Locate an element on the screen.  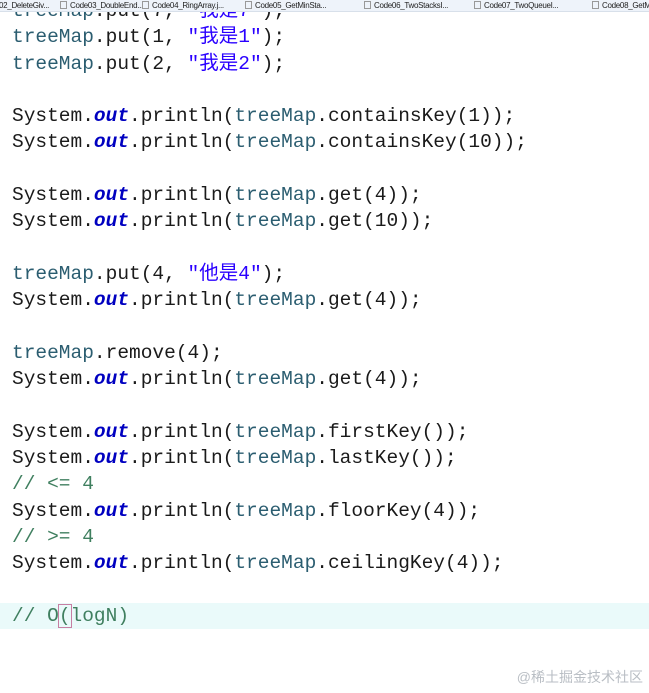
code-token: .get(10)); is located at coordinates (375, 221).